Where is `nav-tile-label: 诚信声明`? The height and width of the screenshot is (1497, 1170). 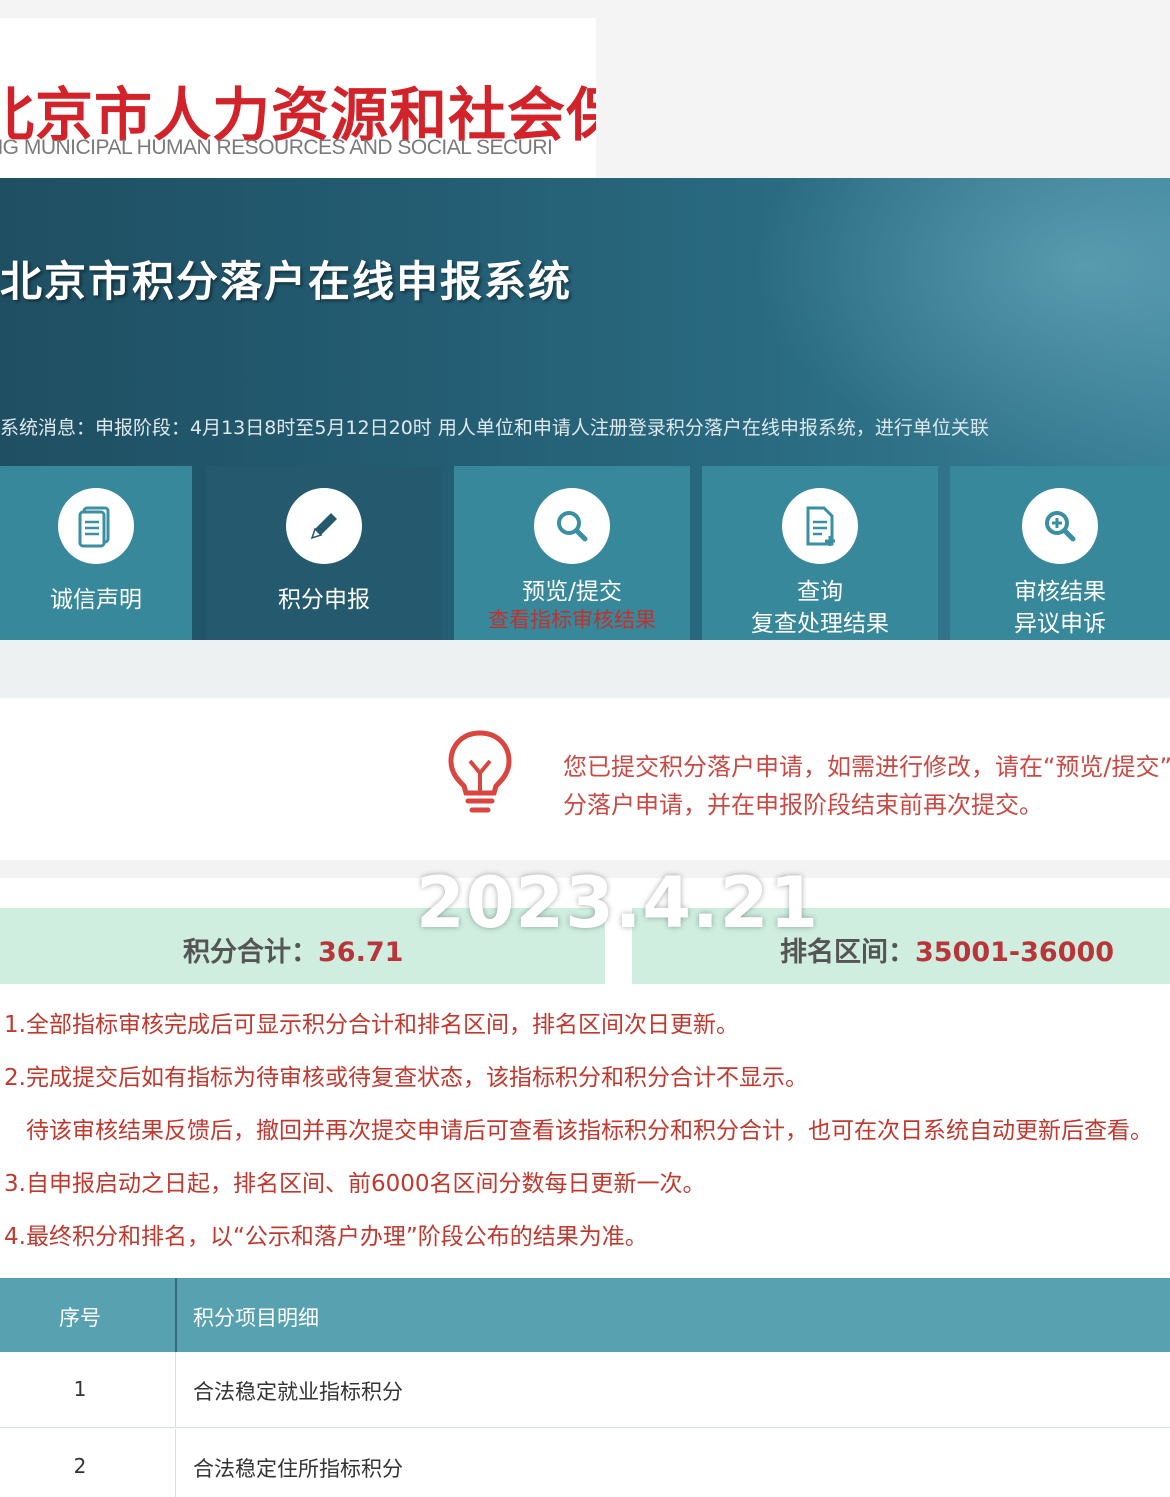
nav-tile-label: 诚信声明 is located at coordinates (96, 600).